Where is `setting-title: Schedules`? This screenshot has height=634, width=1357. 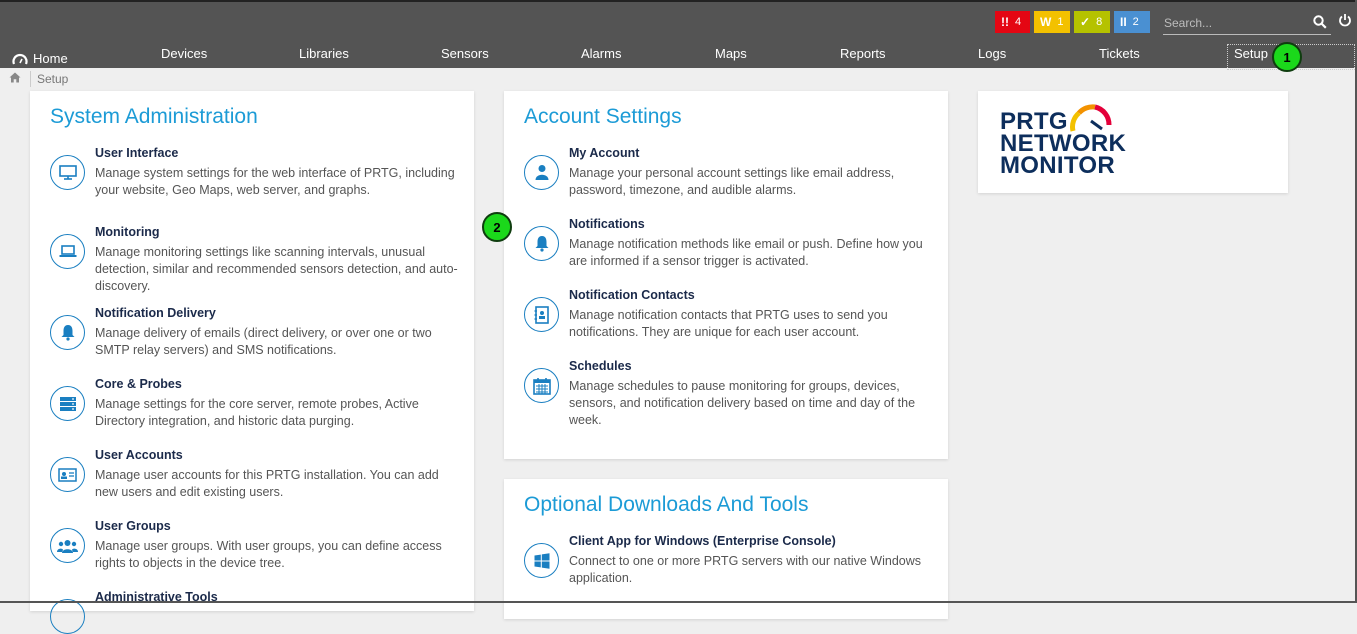 setting-title: Schedules is located at coordinates (600, 366).